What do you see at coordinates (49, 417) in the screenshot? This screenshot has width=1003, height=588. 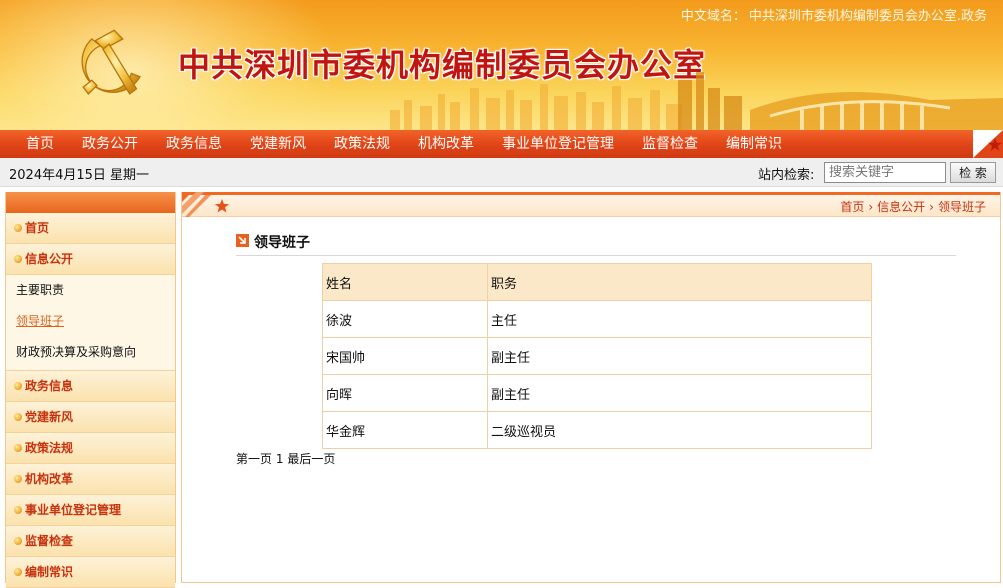 I see `sidebar-item-label: 党建新风` at bounding box center [49, 417].